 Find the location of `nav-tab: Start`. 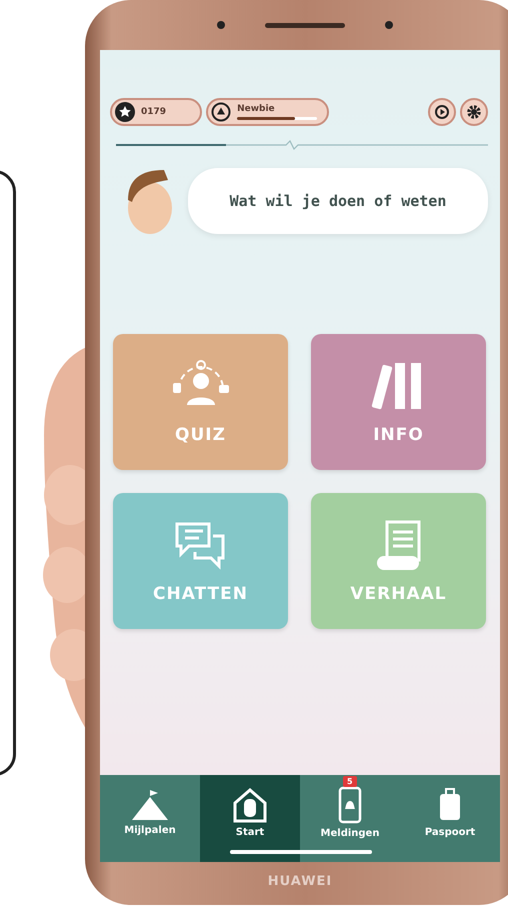

nav-tab: Start is located at coordinates (250, 818).